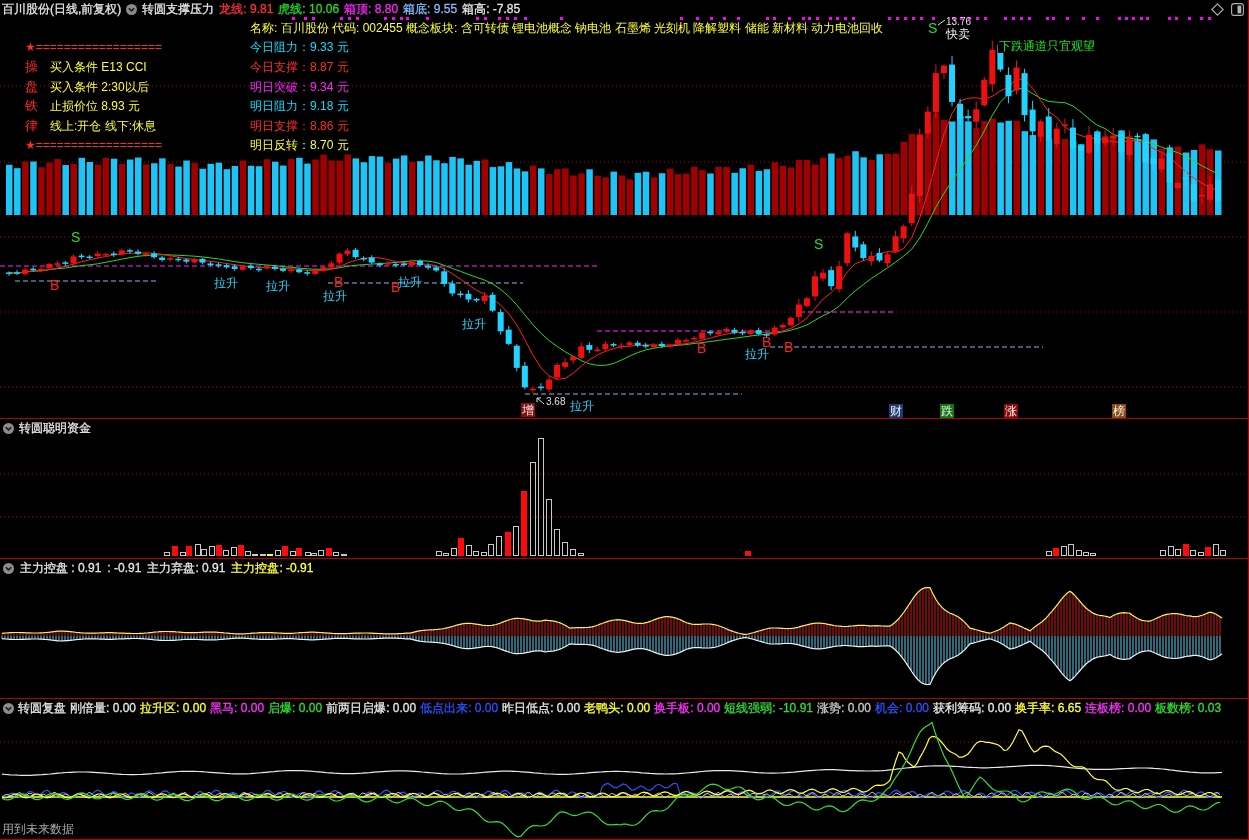 This screenshot has height=840, width=1249. What do you see at coordinates (62, 9) in the screenshot?
I see `stock-title: 百川股份(日线,前复权)` at bounding box center [62, 9].